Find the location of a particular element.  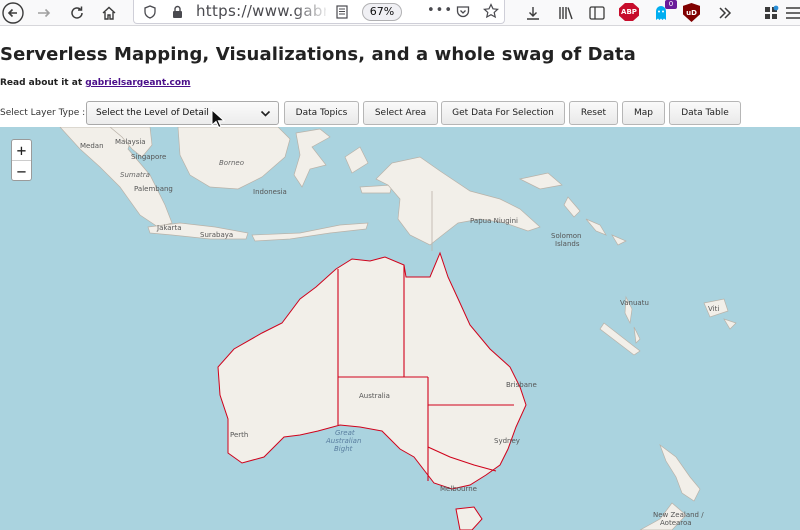

label-medan: Medan is located at coordinates (92, 146).